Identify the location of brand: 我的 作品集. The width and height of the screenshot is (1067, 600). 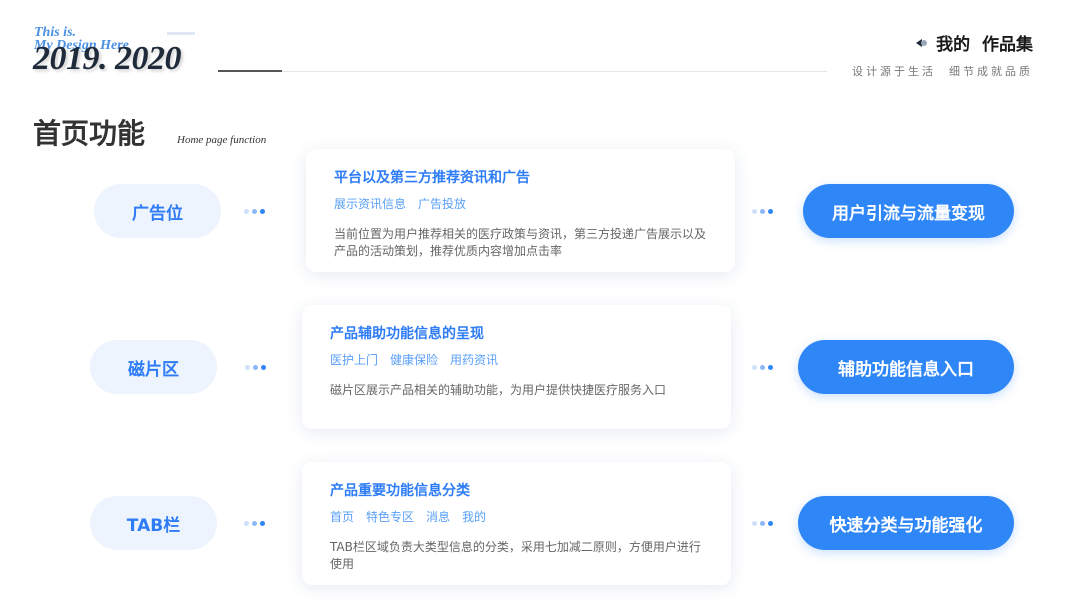
(974, 42).